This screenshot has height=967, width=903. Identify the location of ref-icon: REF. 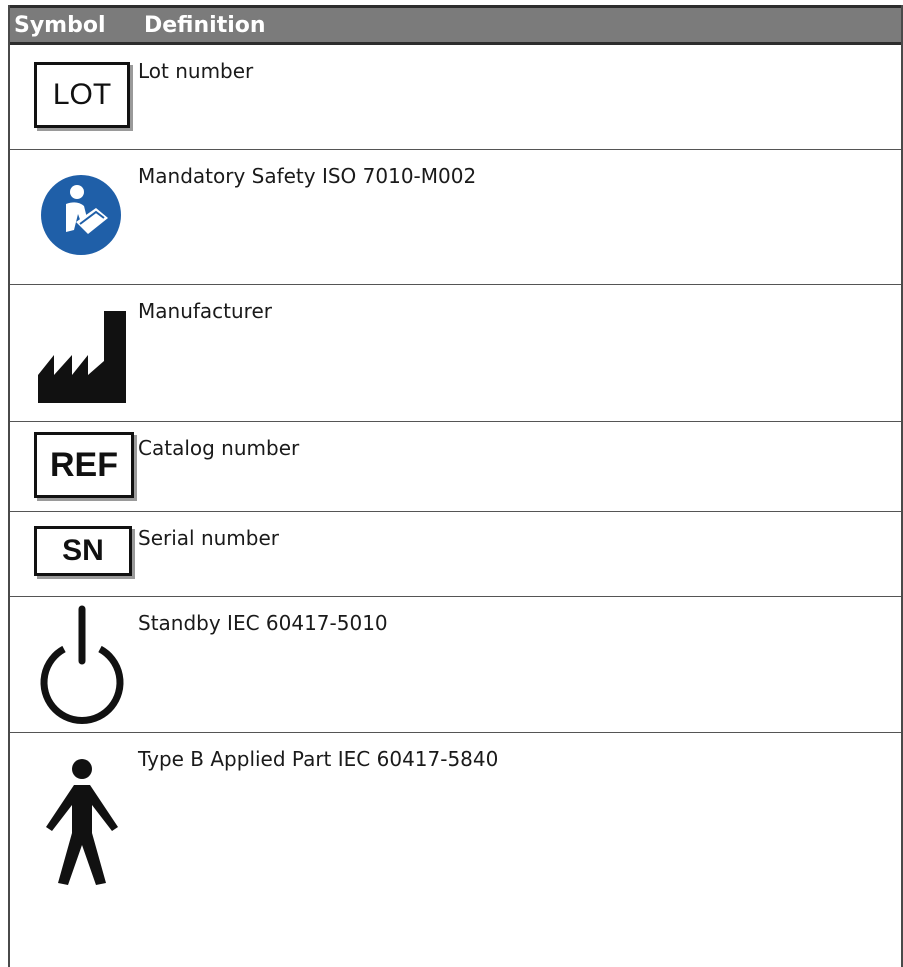
(84, 465).